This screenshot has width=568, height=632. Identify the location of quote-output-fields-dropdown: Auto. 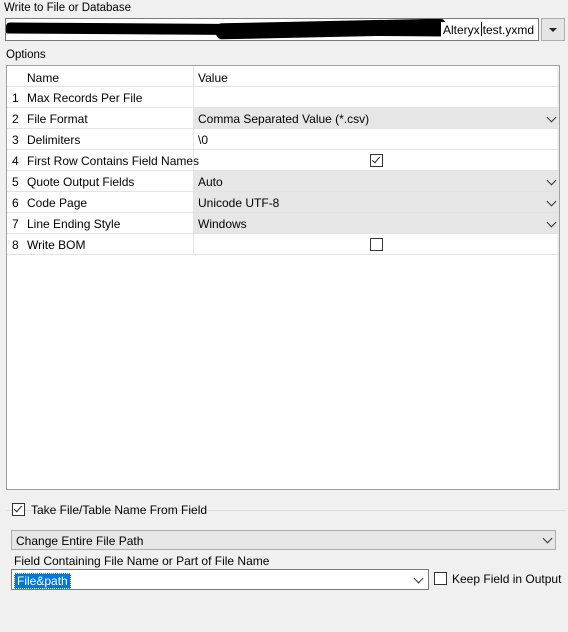
(376, 181).